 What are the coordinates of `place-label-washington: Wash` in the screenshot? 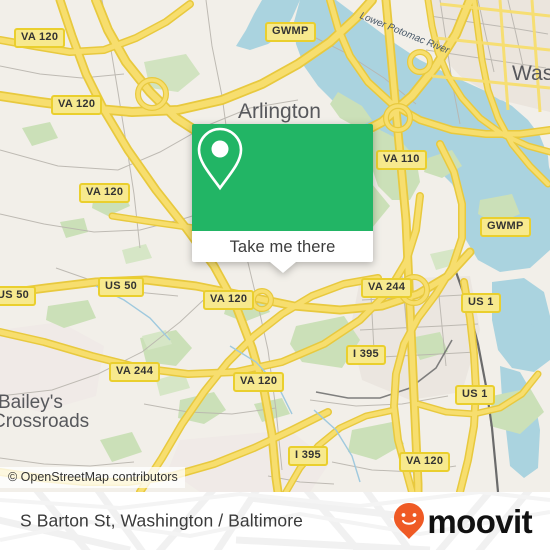 It's located at (531, 73).